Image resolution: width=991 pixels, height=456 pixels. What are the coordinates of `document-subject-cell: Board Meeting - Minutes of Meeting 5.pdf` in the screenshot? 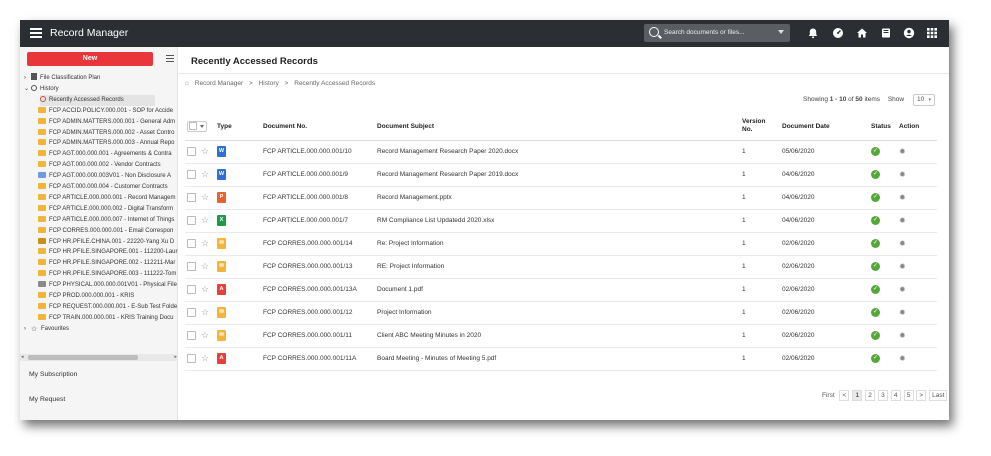 It's located at (557, 359).